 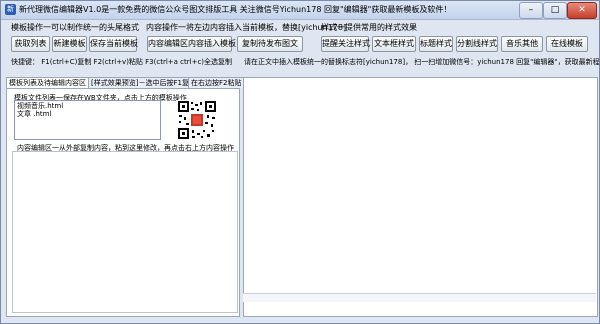 What do you see at coordinates (419, 297) in the screenshot?
I see `horizontal-scrollbar` at bounding box center [419, 297].